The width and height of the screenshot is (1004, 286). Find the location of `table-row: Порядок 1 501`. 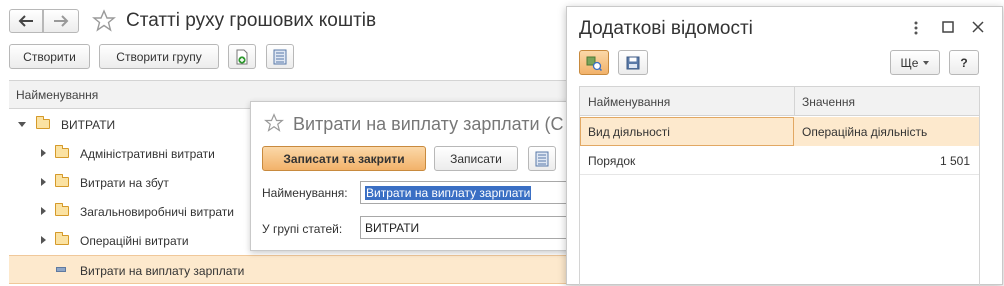

table-row: Порядок 1 501 is located at coordinates (779, 160).